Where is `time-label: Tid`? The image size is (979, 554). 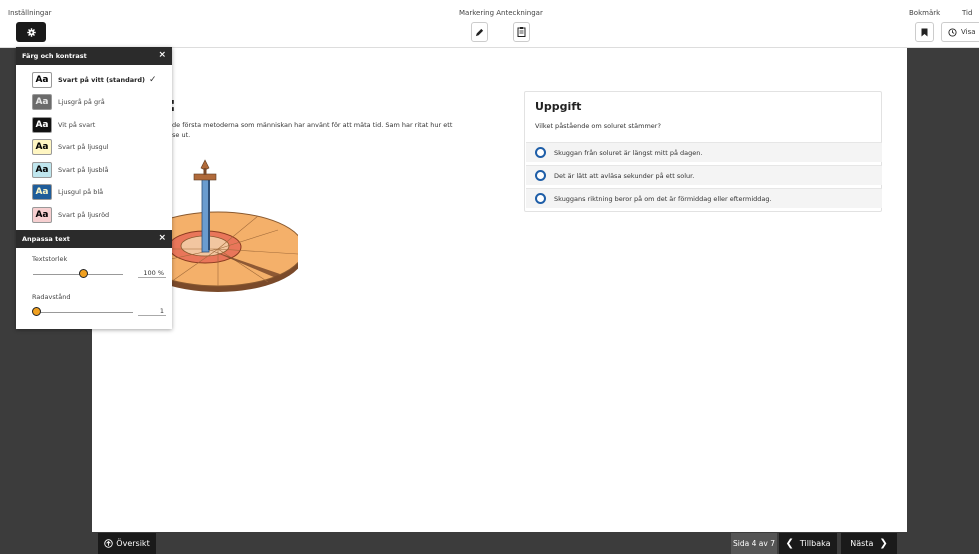 time-label: Tid is located at coordinates (967, 13).